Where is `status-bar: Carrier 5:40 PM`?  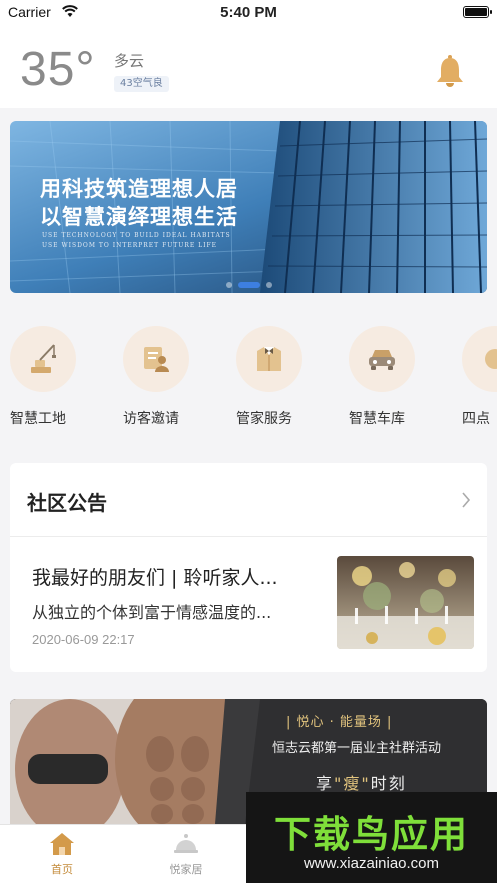 status-bar: Carrier 5:40 PM is located at coordinates (248, 13).